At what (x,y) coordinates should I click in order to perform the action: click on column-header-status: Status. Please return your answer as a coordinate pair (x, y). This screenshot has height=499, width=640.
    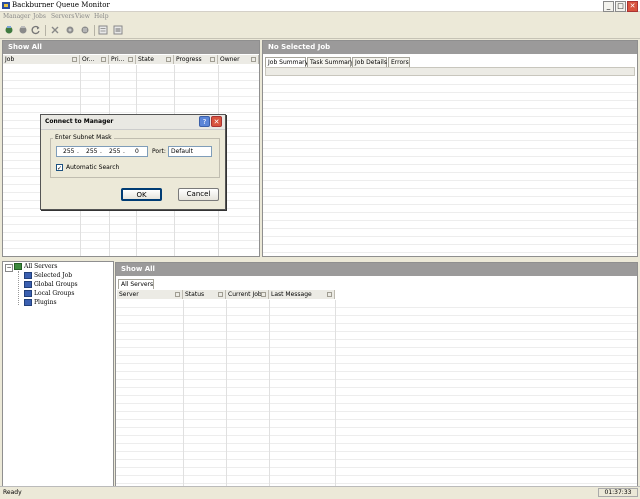
    Looking at the image, I should click on (204, 294).